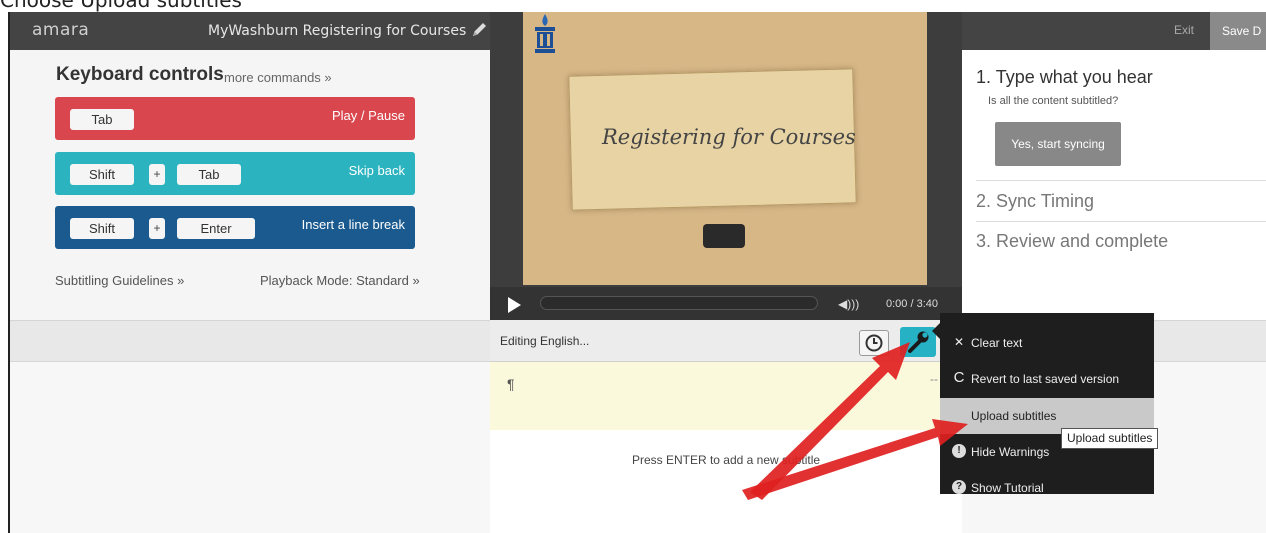 The image size is (1266, 533). Describe the element at coordinates (250, 447) in the screenshot. I see `lower-left-area` at that location.